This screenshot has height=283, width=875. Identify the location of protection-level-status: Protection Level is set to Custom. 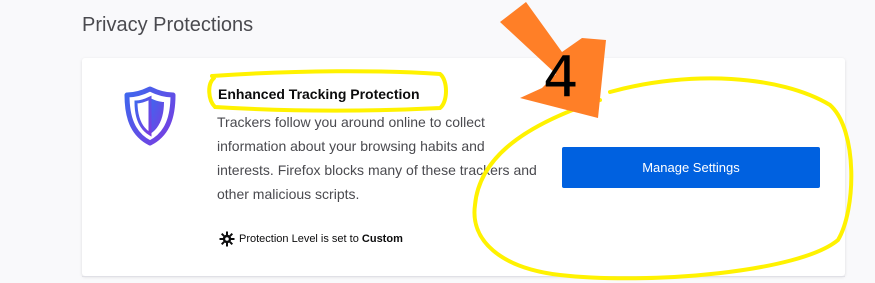
(311, 239).